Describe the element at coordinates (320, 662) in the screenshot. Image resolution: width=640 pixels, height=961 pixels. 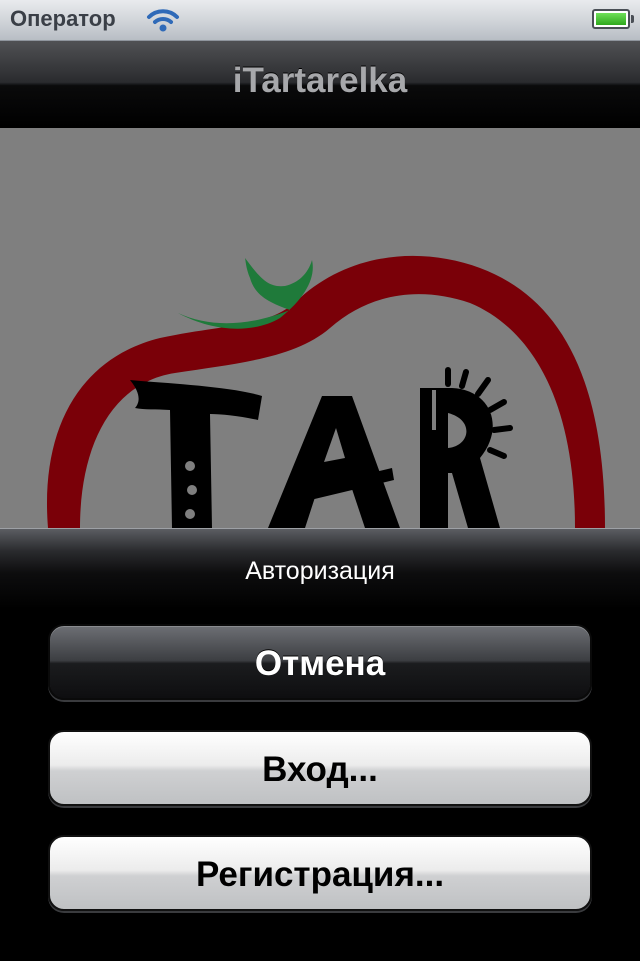
I see `cancel-button: Отмена` at that location.